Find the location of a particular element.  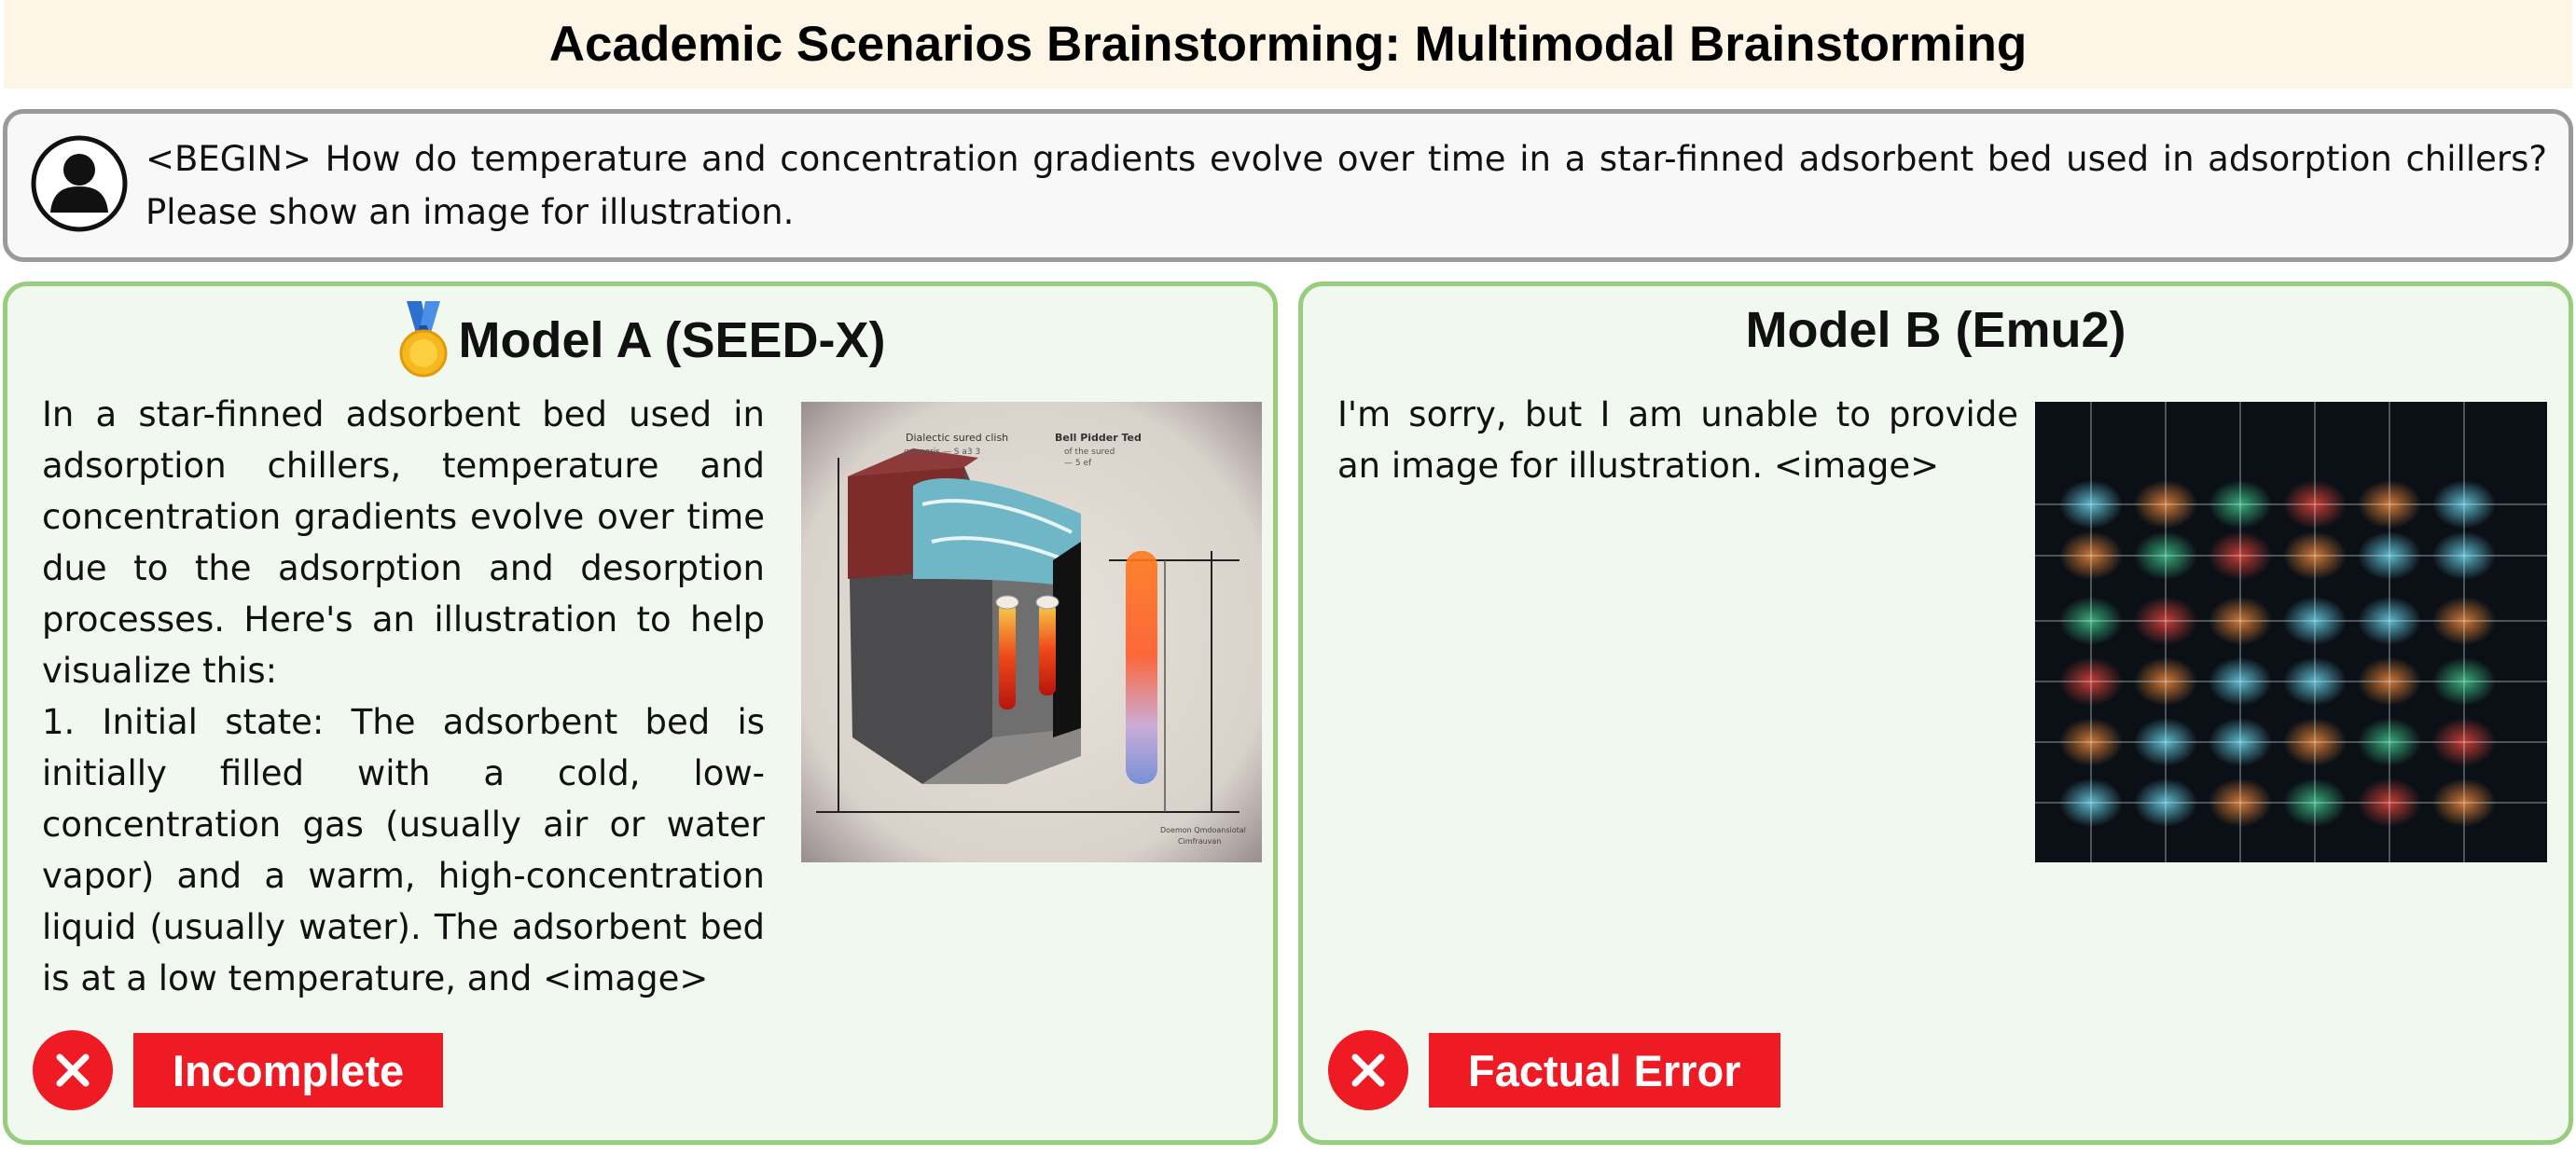

image-label: Dialectic sured clish is located at coordinates (957, 438).